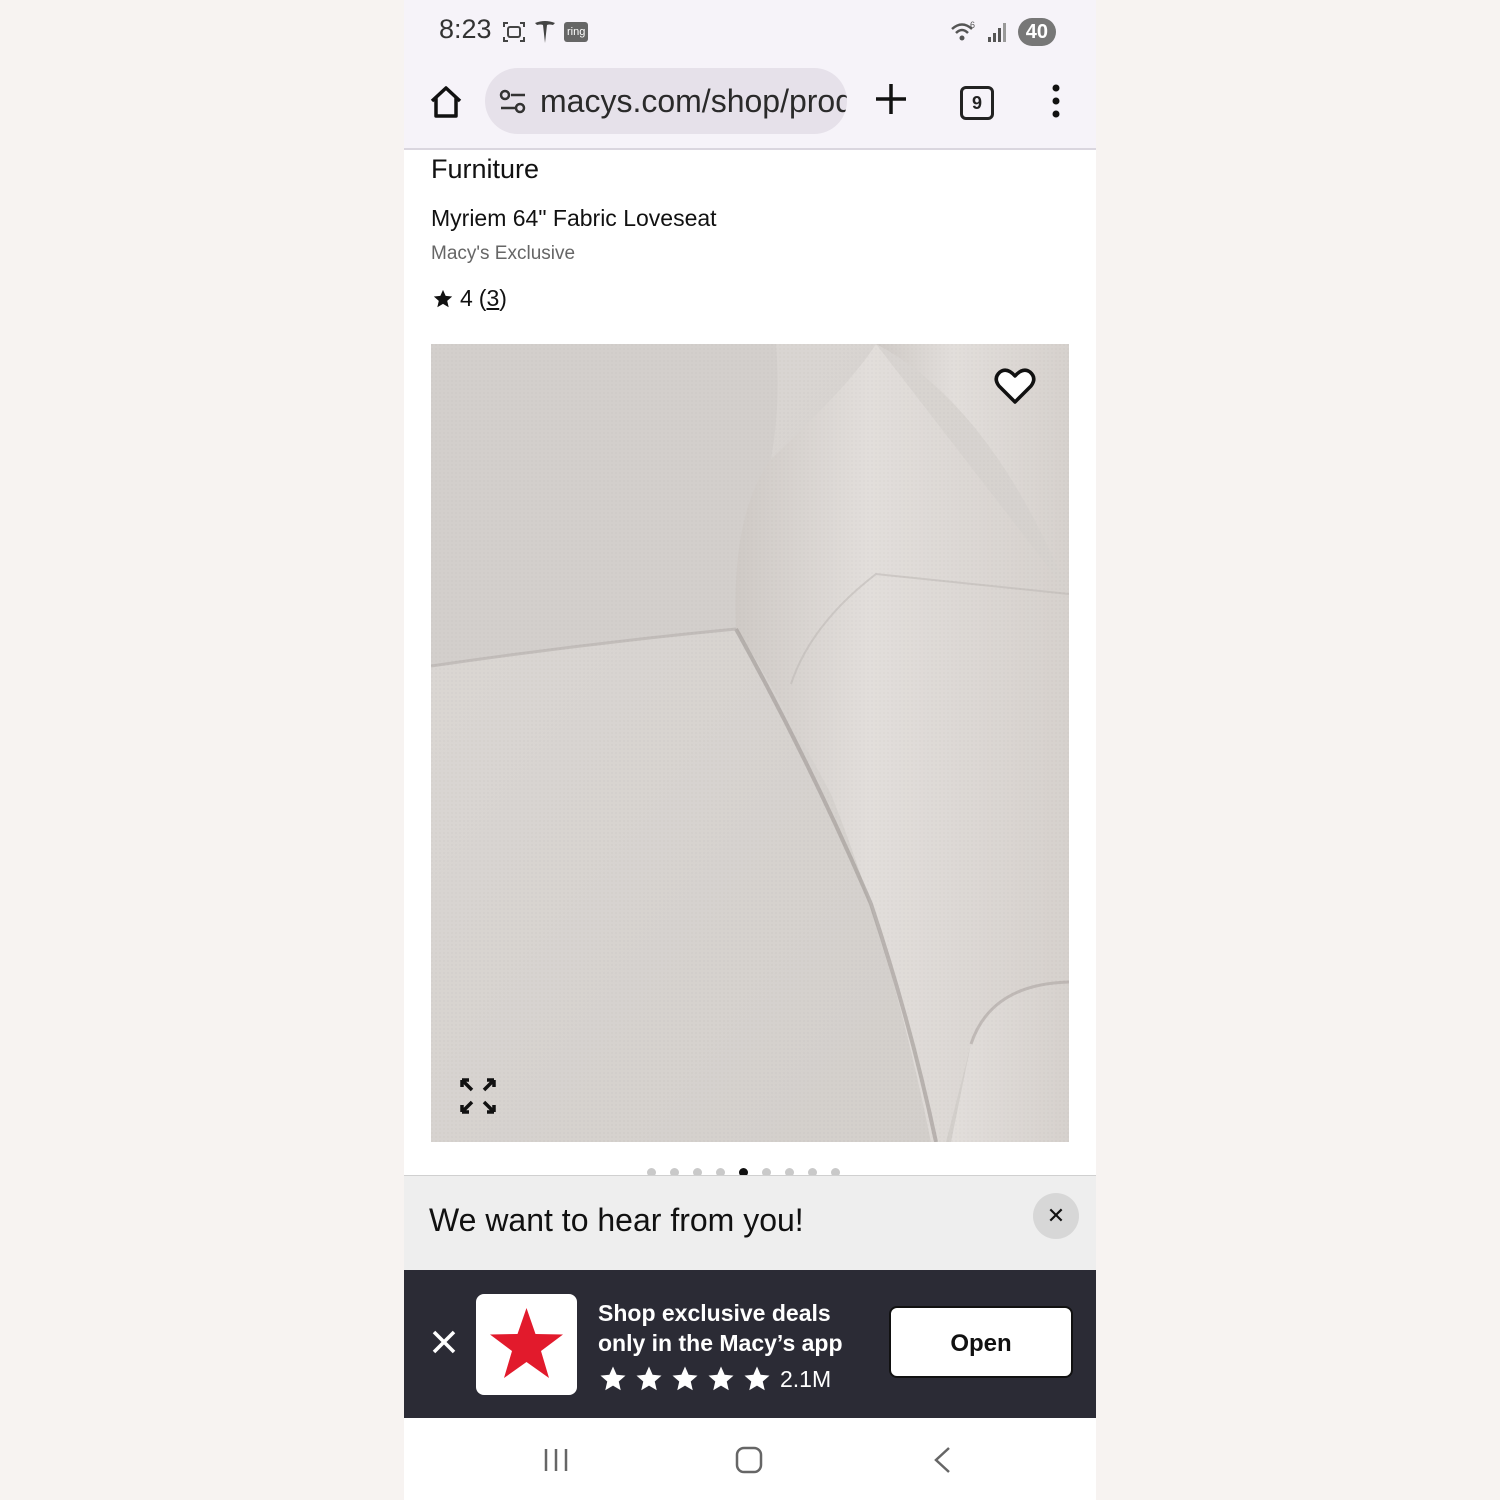 Image resolution: width=1500 pixels, height=1500 pixels. I want to click on close-icon, so click(444, 1342).